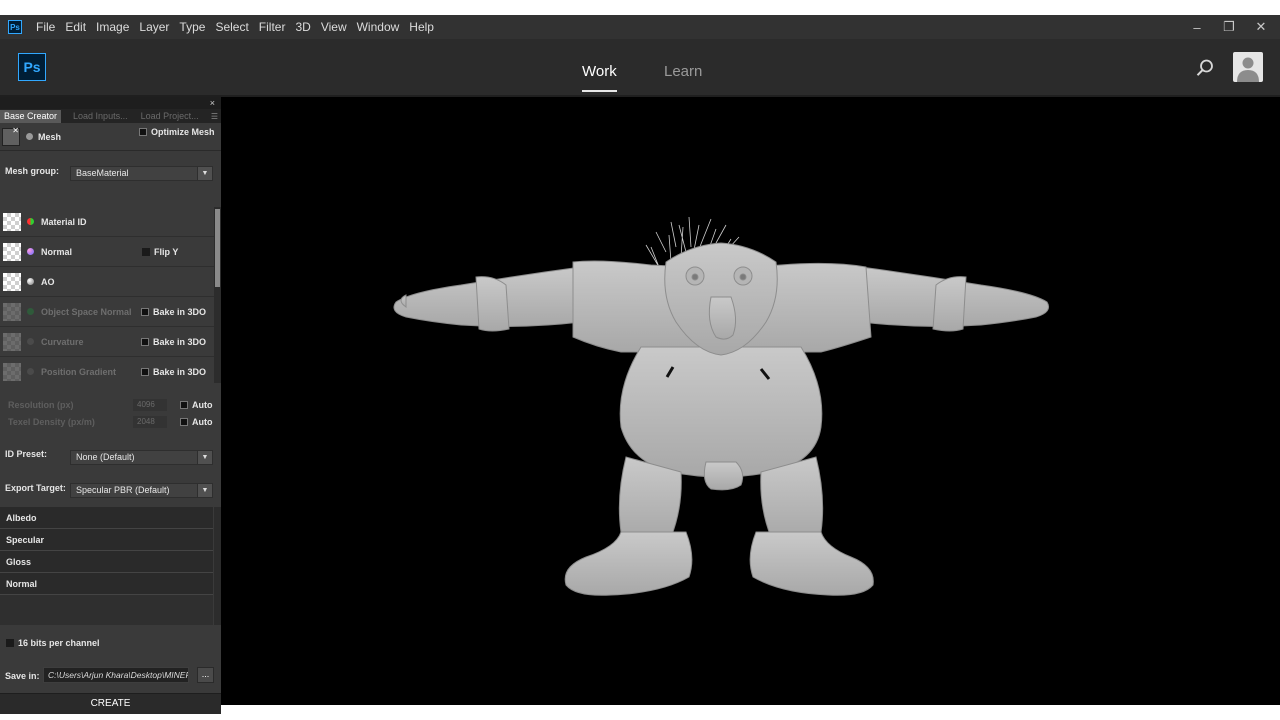  I want to click on export-target-value: Specular PBR (Default), so click(123, 490).